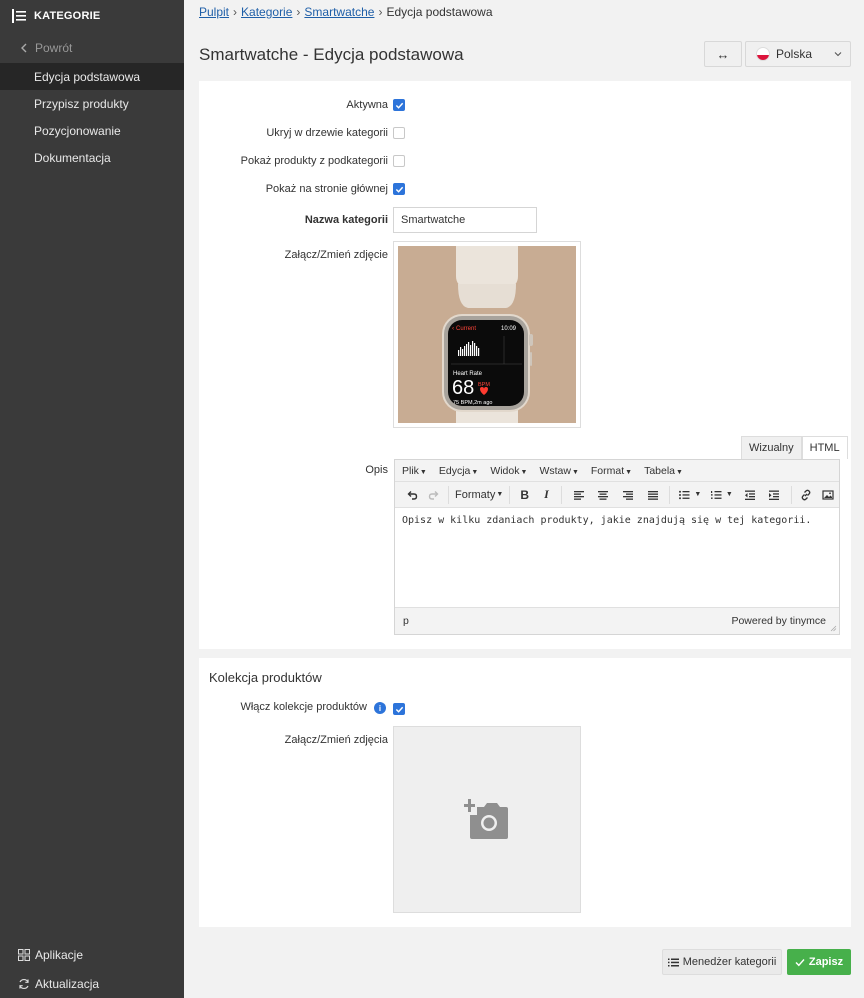 This screenshot has height=998, width=864. I want to click on redo-button, so click(434, 495).